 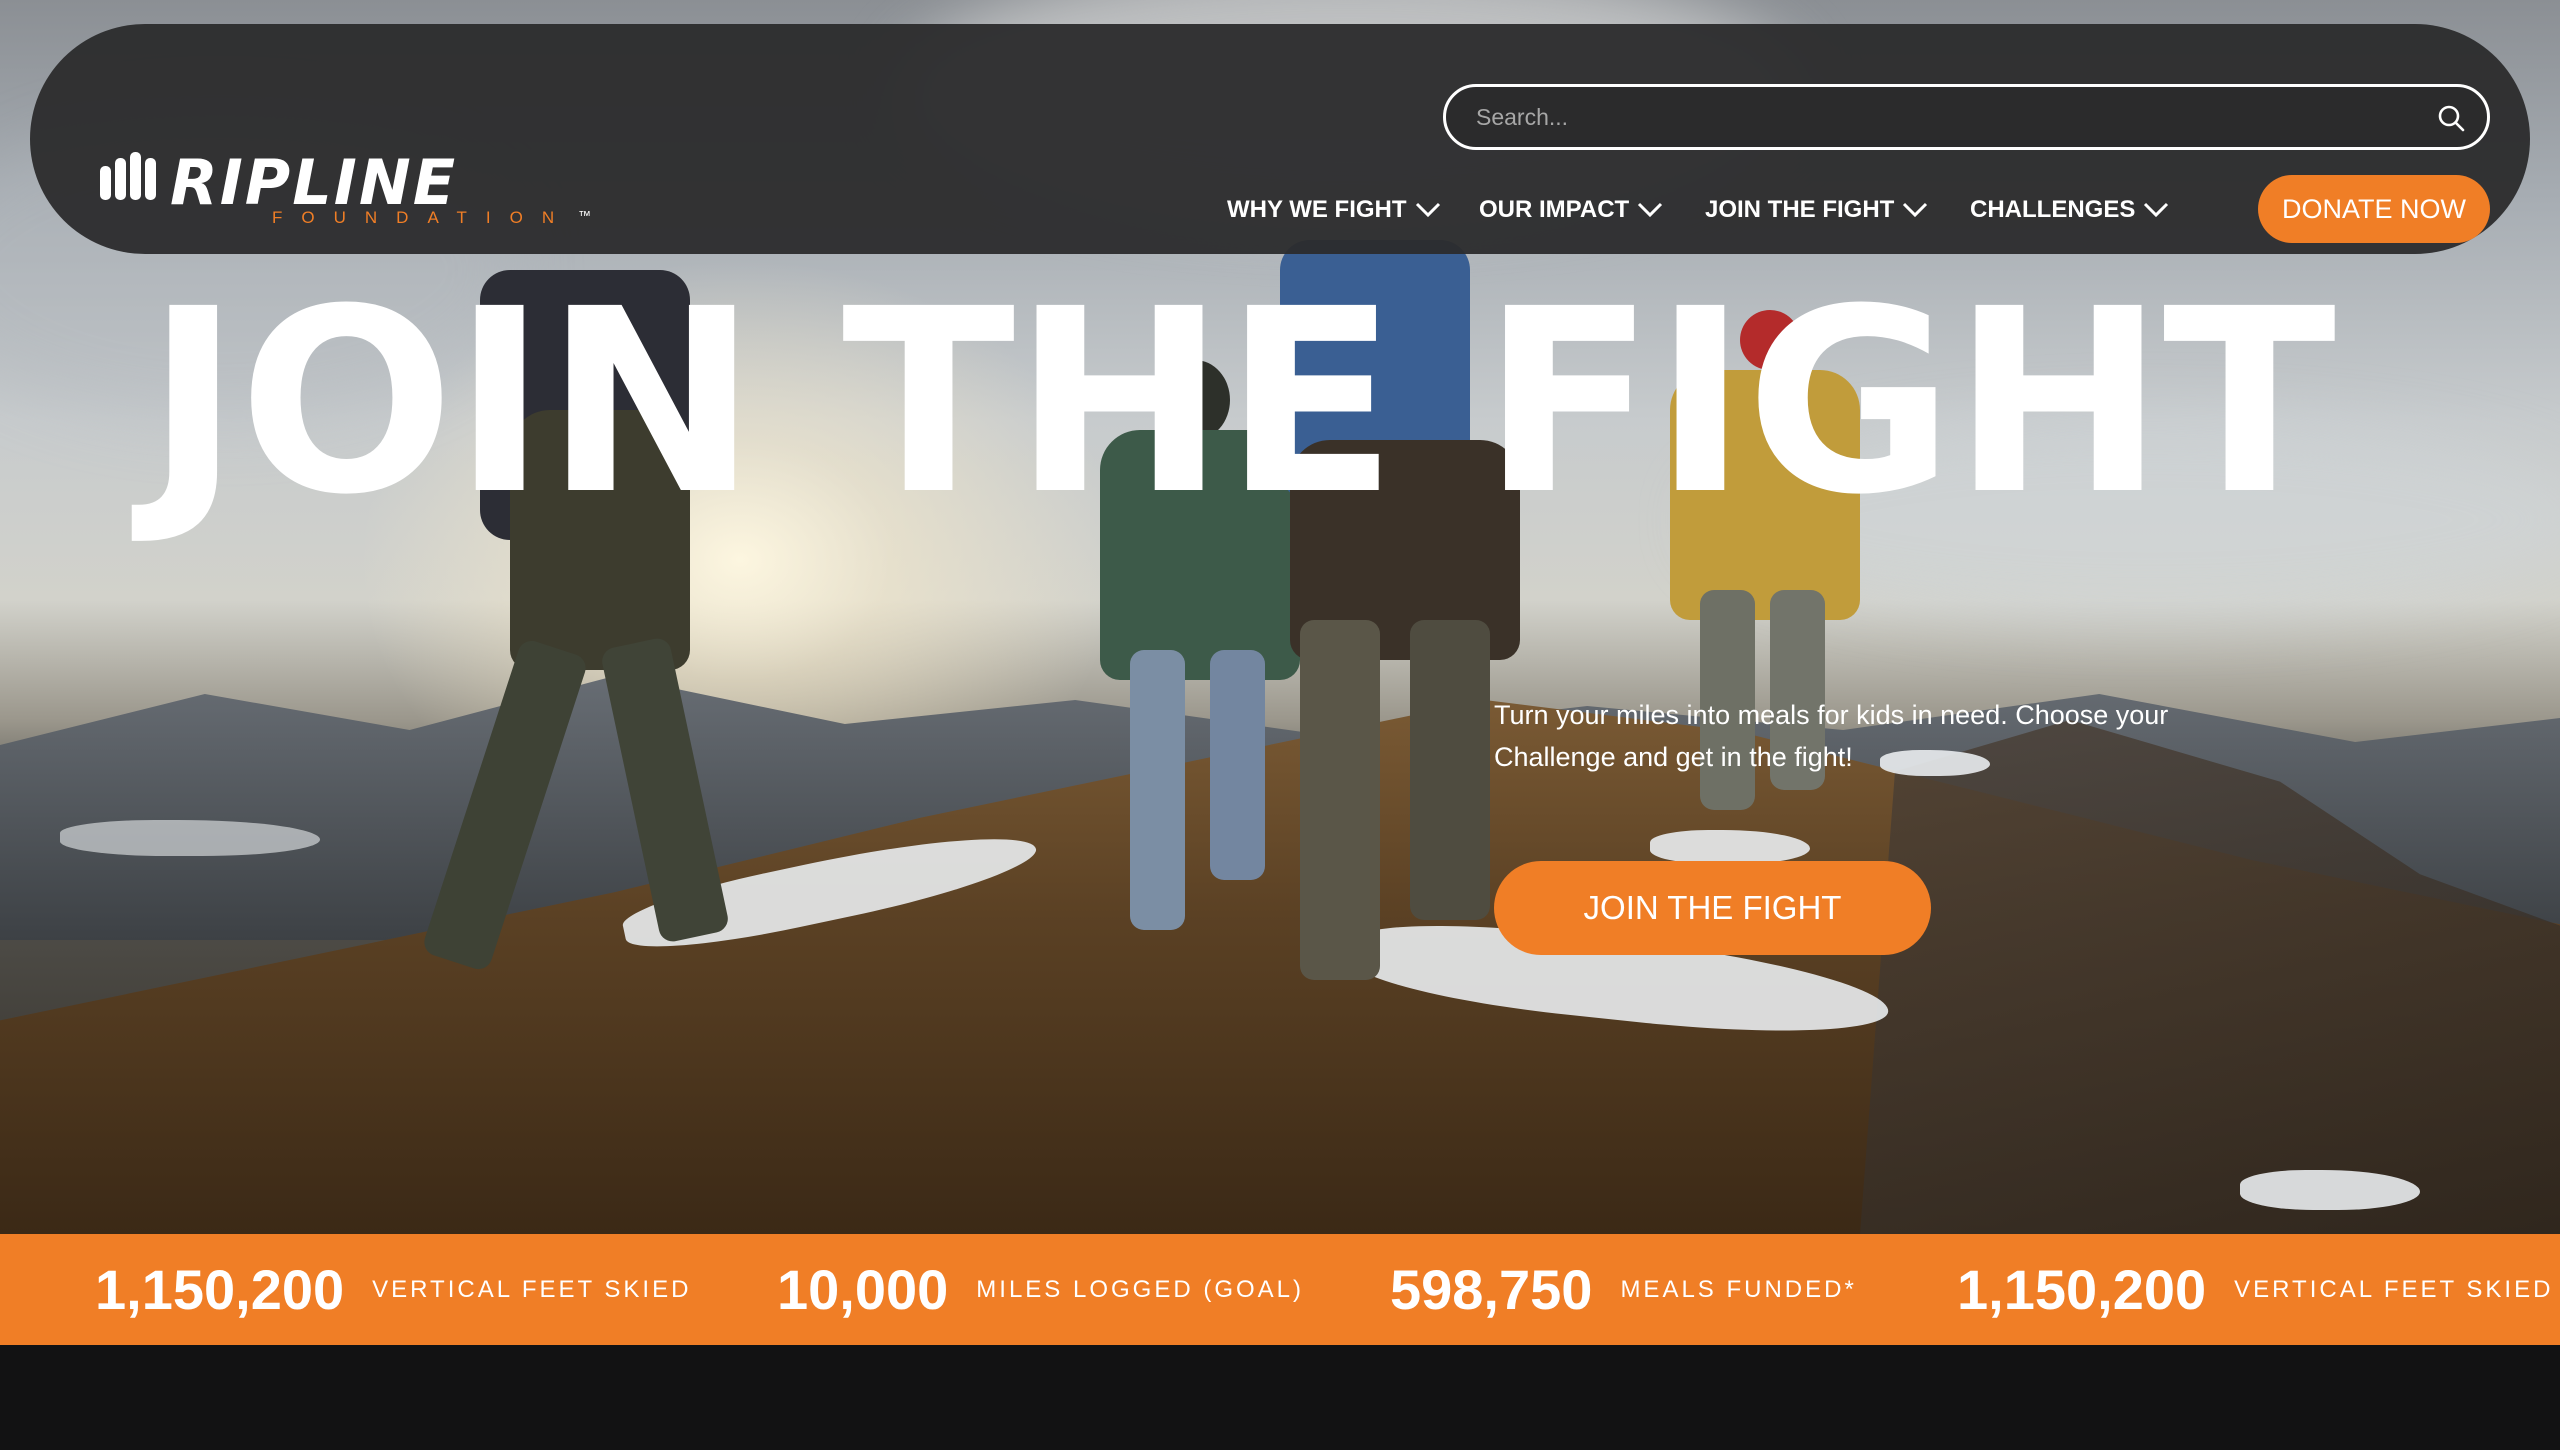 I want to click on stat-label: MEALS FUNDED*, so click(x=1738, y=1289).